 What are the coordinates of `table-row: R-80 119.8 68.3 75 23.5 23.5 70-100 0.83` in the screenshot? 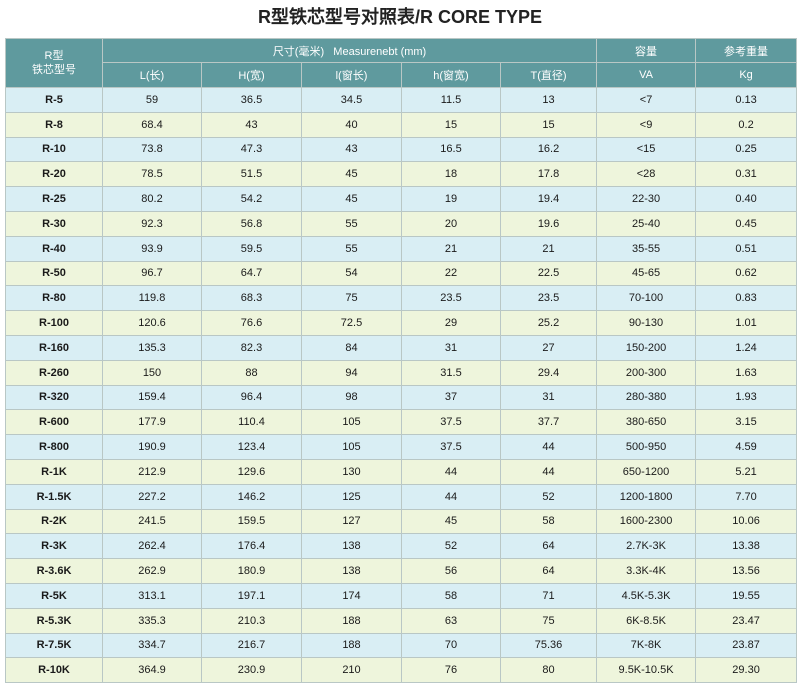 It's located at (401, 298).